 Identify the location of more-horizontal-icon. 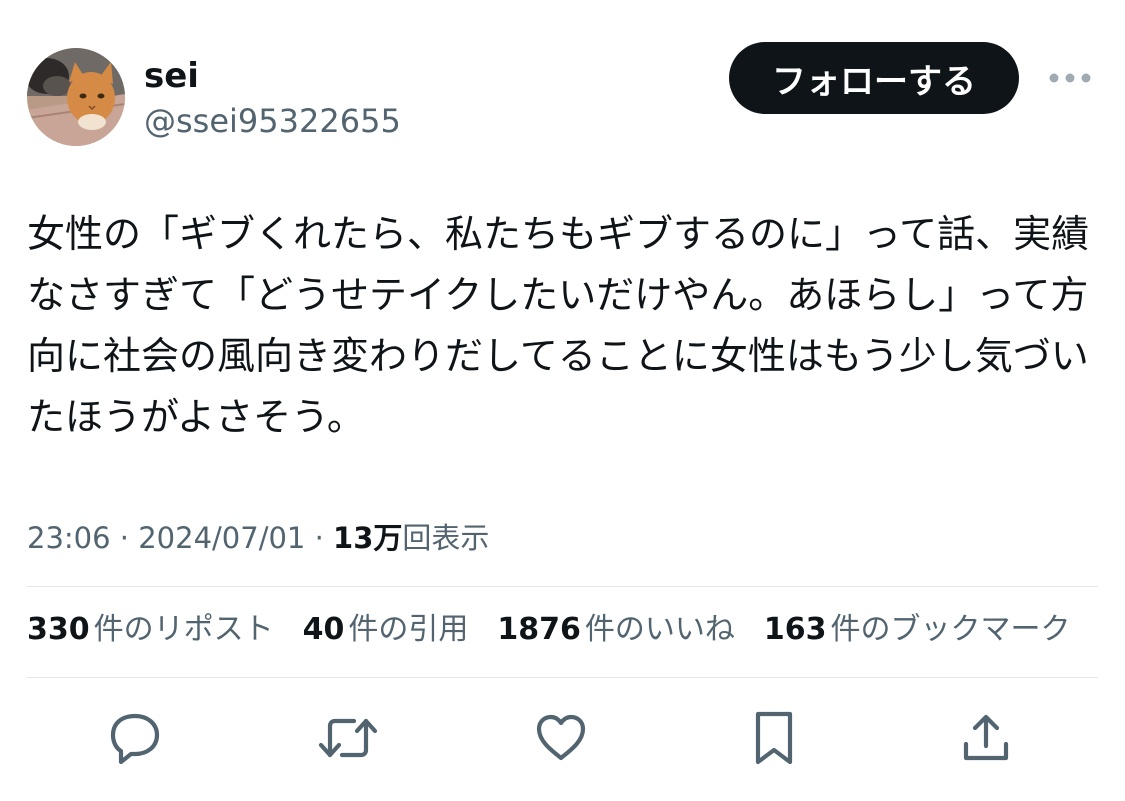
(1070, 78).